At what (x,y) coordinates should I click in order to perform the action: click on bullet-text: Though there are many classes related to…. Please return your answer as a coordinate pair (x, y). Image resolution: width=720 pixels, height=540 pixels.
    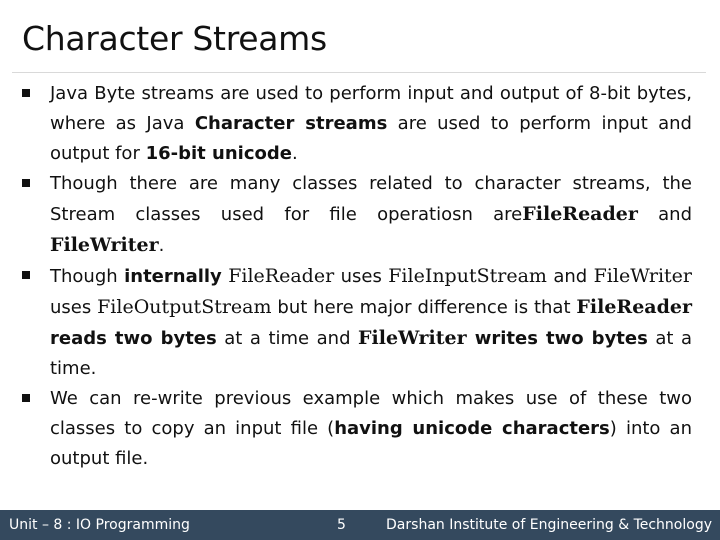
    Looking at the image, I should click on (371, 214).